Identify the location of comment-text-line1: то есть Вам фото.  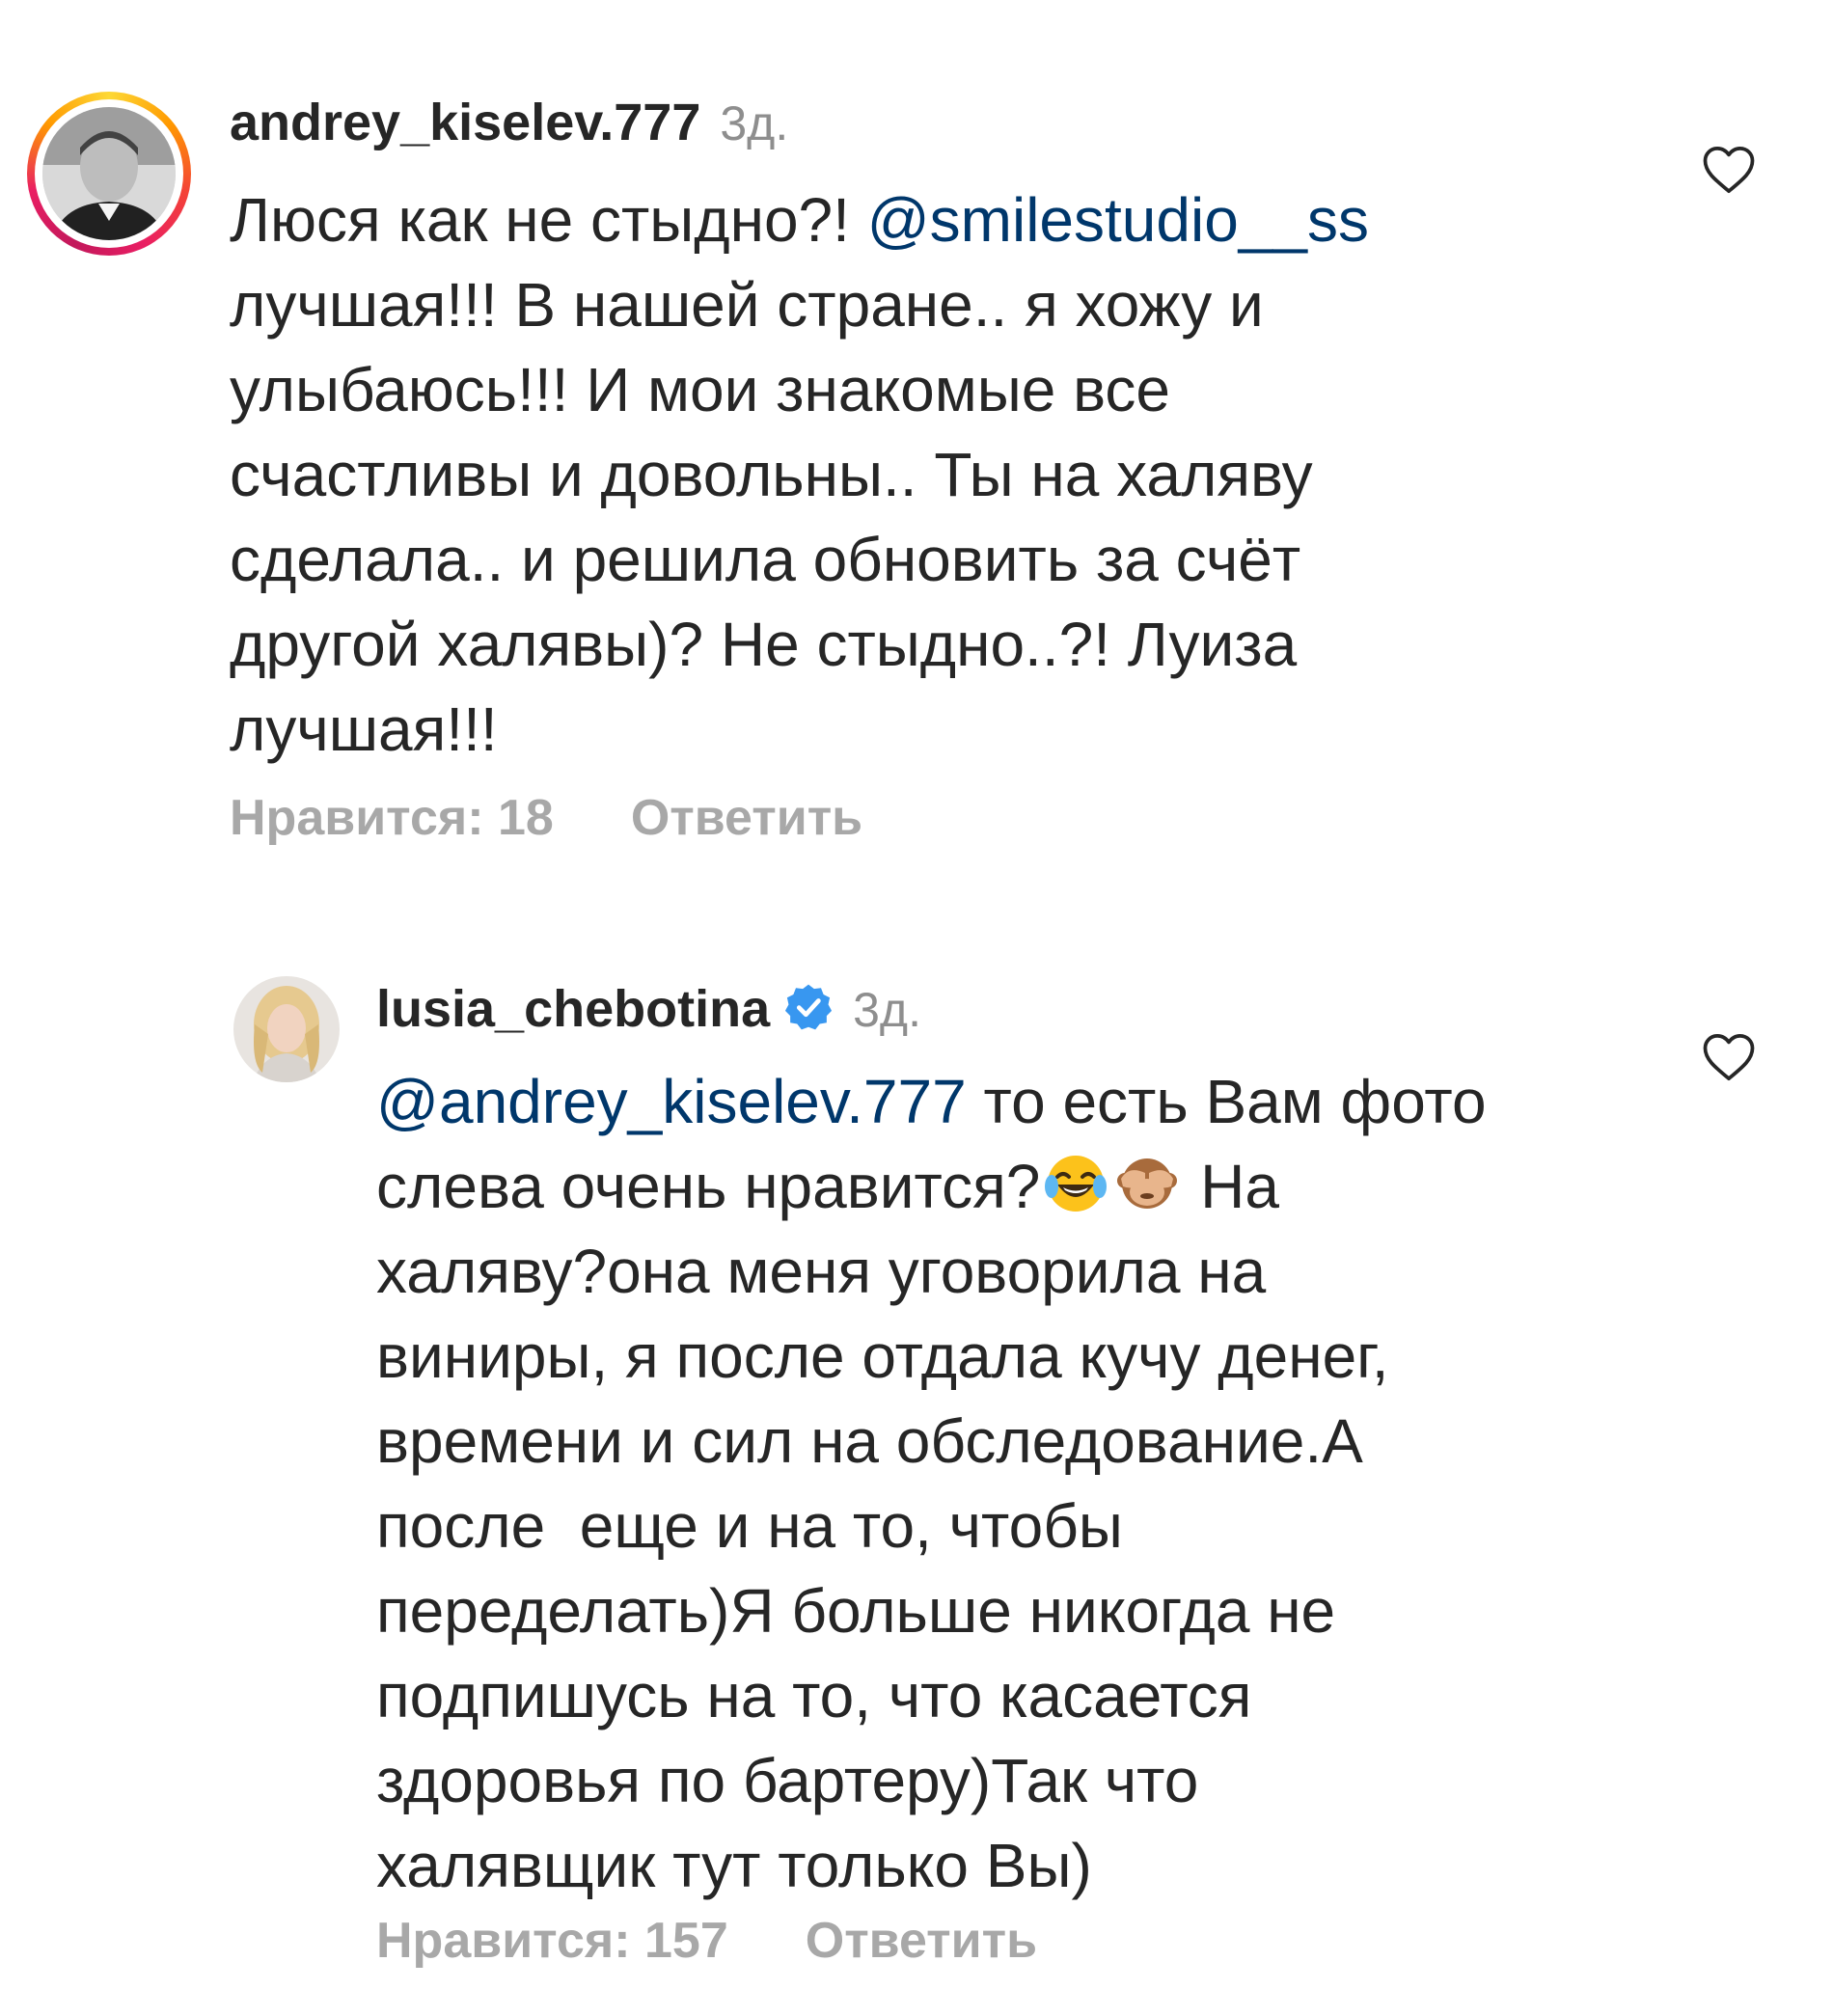
(1226, 1101).